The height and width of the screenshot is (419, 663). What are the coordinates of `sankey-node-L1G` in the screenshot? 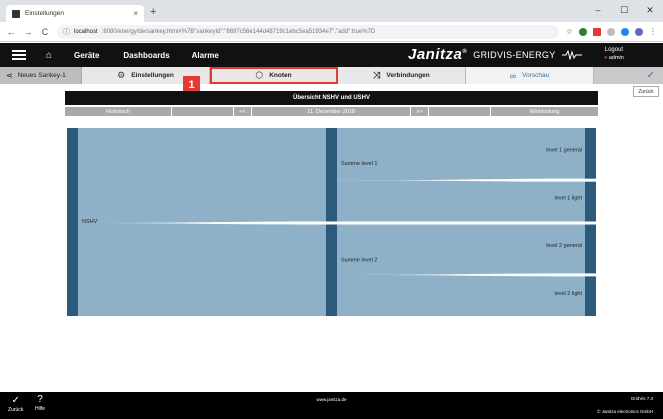 It's located at (590, 153).